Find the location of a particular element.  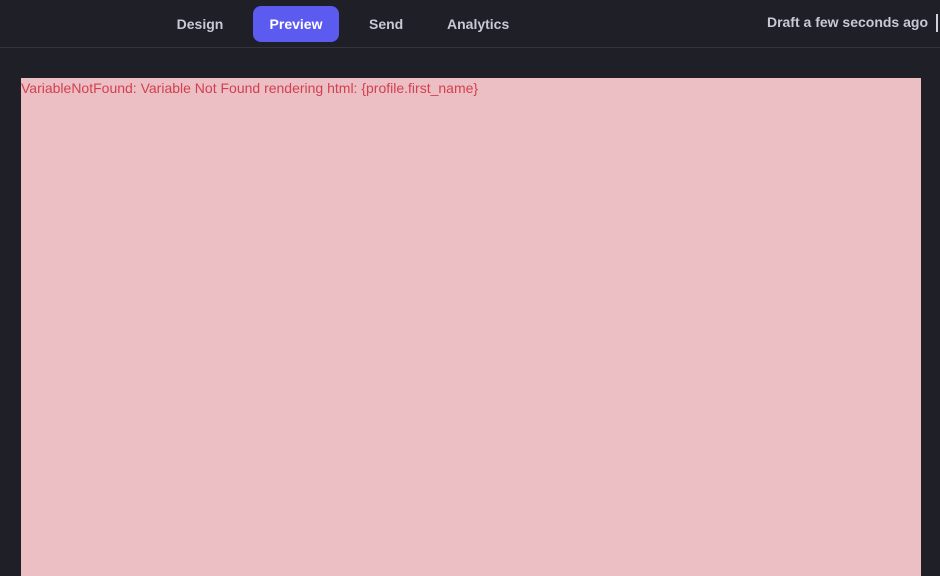

tab-design: Design is located at coordinates (200, 24).